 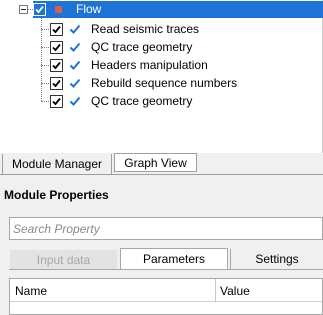 I want to click on flow-checkbox, so click(x=39, y=9).